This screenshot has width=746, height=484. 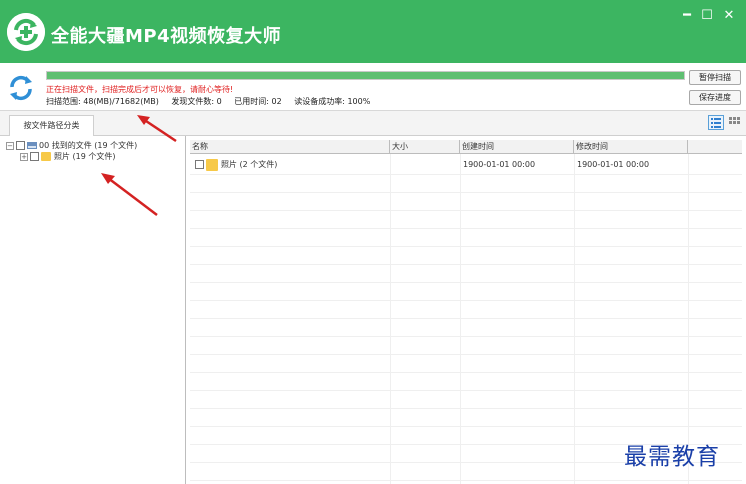 What do you see at coordinates (687, 16) in the screenshot?
I see `minimize-icon: ━` at bounding box center [687, 16].